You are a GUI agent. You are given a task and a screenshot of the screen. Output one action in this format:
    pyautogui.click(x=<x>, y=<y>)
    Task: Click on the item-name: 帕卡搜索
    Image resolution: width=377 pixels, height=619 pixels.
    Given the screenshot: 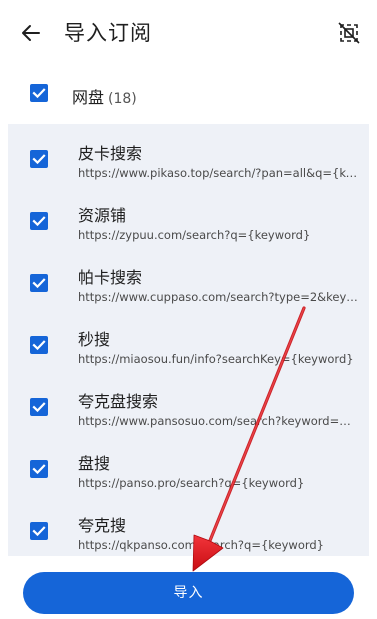 What is the action you would take?
    pyautogui.click(x=110, y=277)
    